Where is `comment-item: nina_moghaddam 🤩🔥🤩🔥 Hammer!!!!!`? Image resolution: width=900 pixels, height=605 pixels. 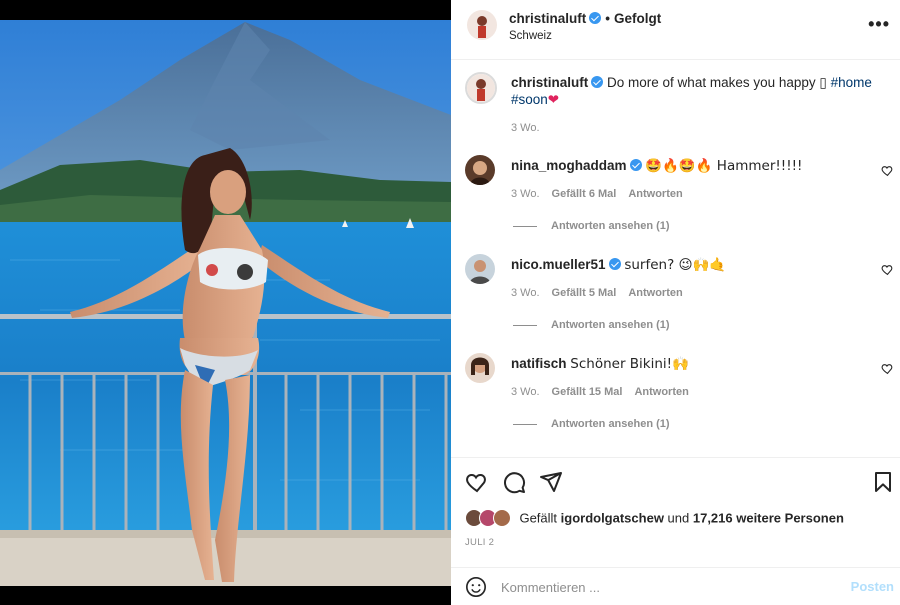 comment-item: nina_moghaddam 🤩🔥🤩🔥 Hammer!!!!! is located at coordinates (691, 166).